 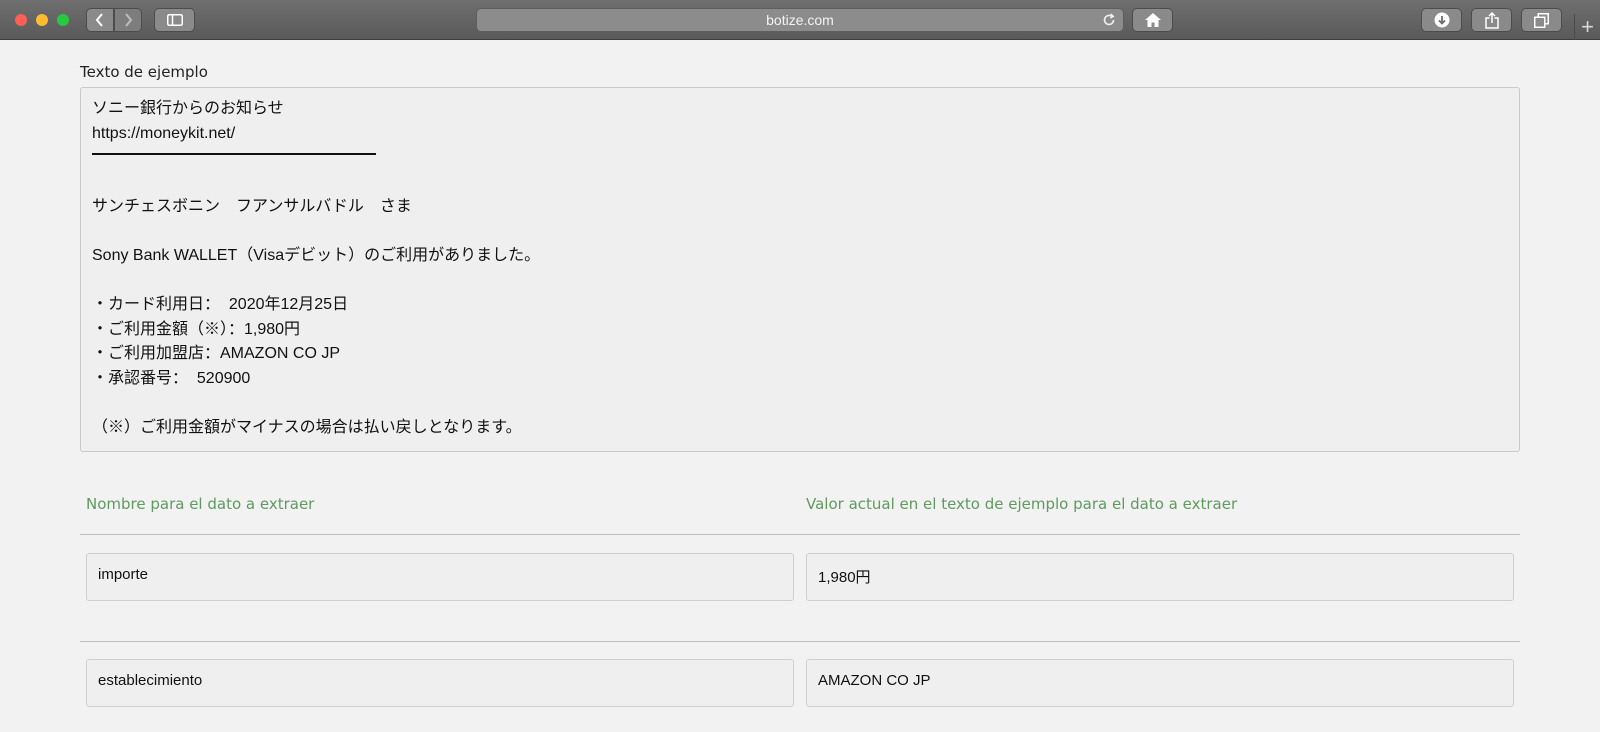 I want to click on share-icon, so click(x=1491, y=20).